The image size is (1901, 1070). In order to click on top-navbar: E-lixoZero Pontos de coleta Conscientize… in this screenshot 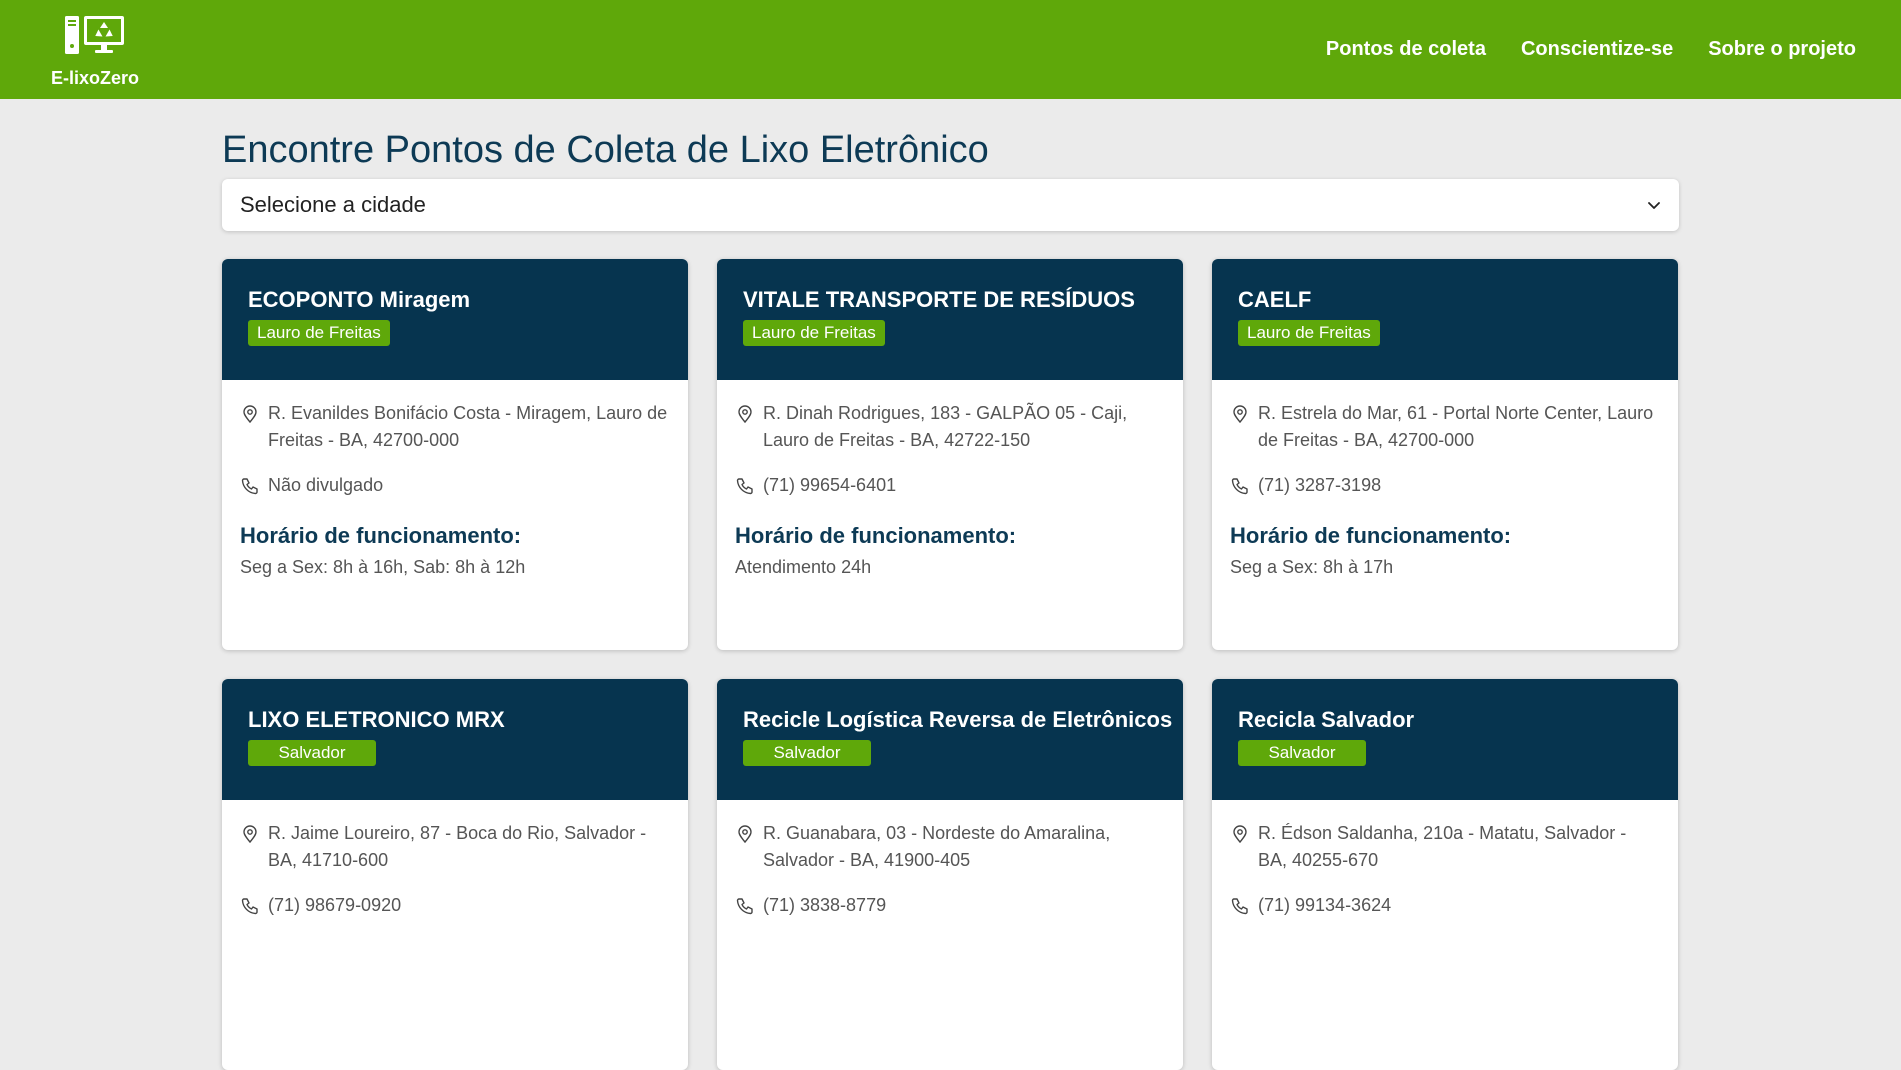, I will do `click(950, 49)`.